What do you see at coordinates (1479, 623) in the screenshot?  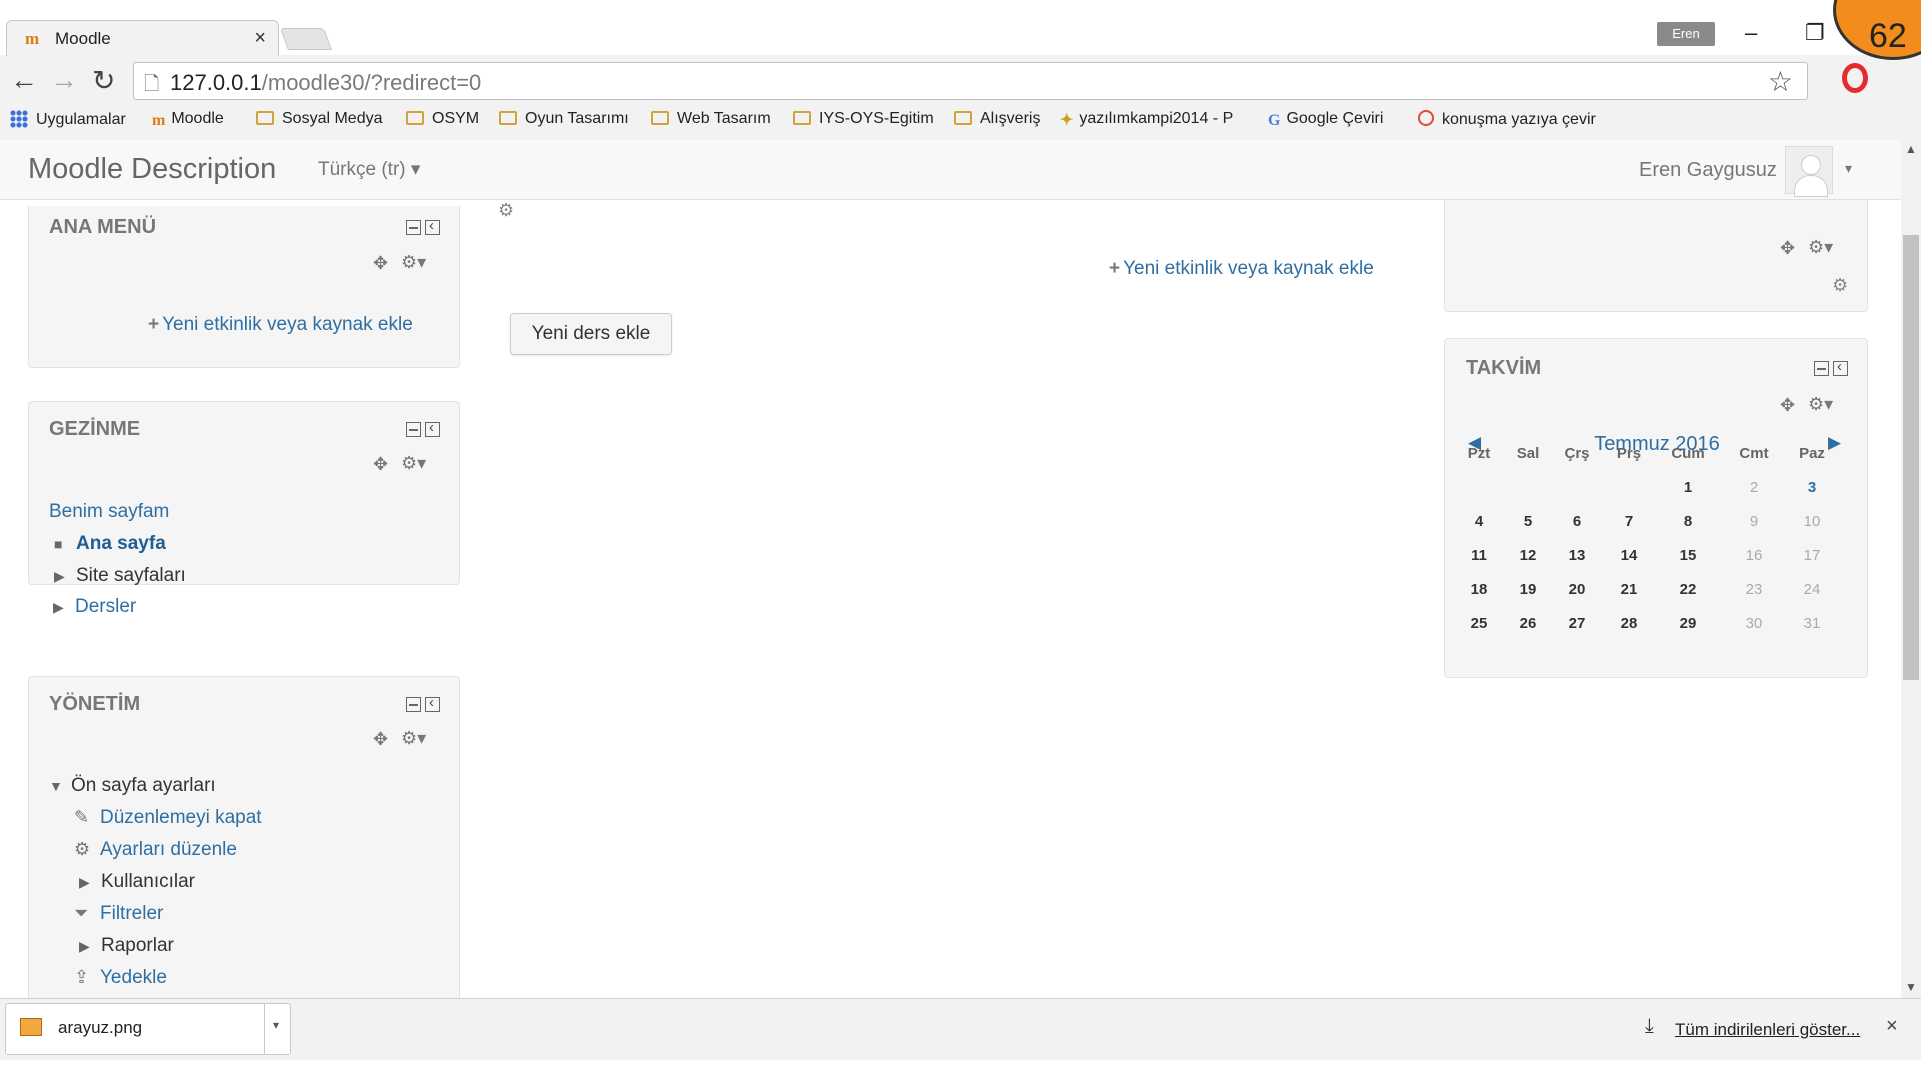 I see `calendar-day: 25` at bounding box center [1479, 623].